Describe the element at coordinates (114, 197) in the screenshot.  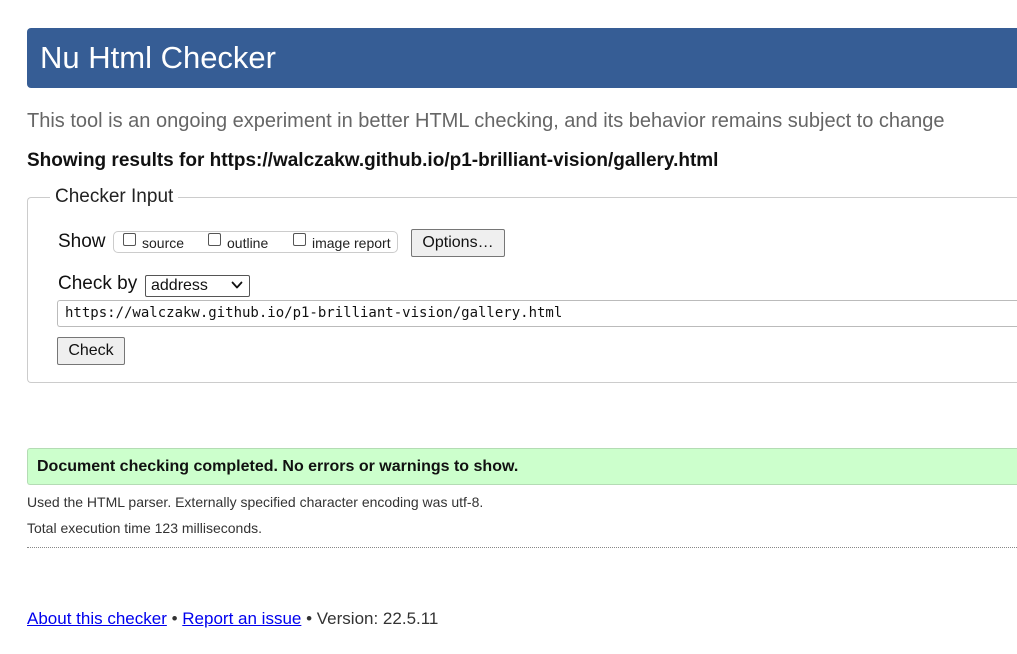
I see `checker-input-legend: Checker Input` at that location.